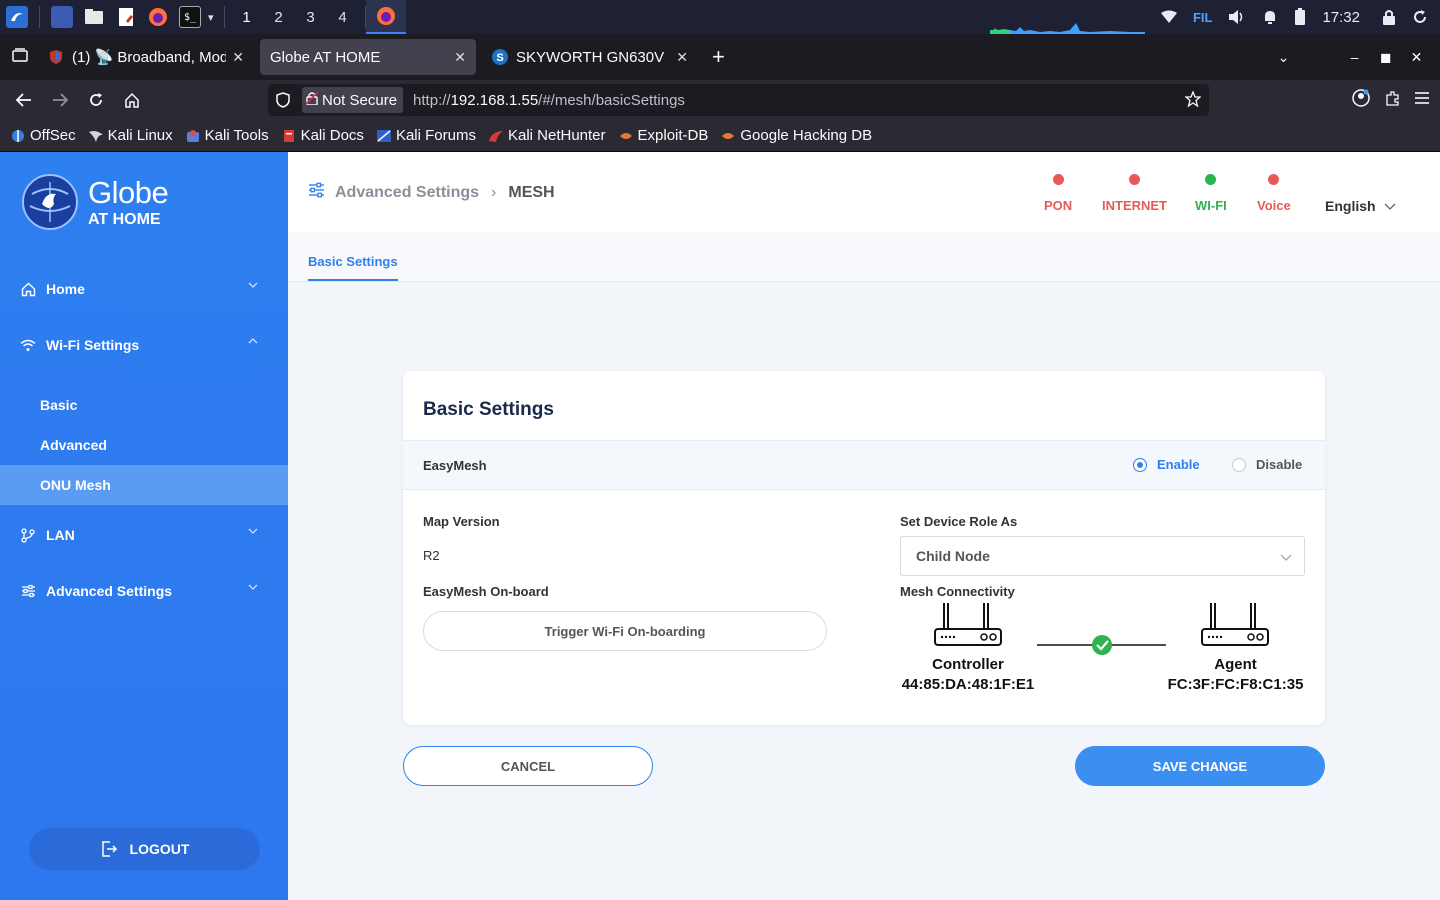  Describe the element at coordinates (1239, 464) in the screenshot. I see `radio-unchecked-icon` at that location.